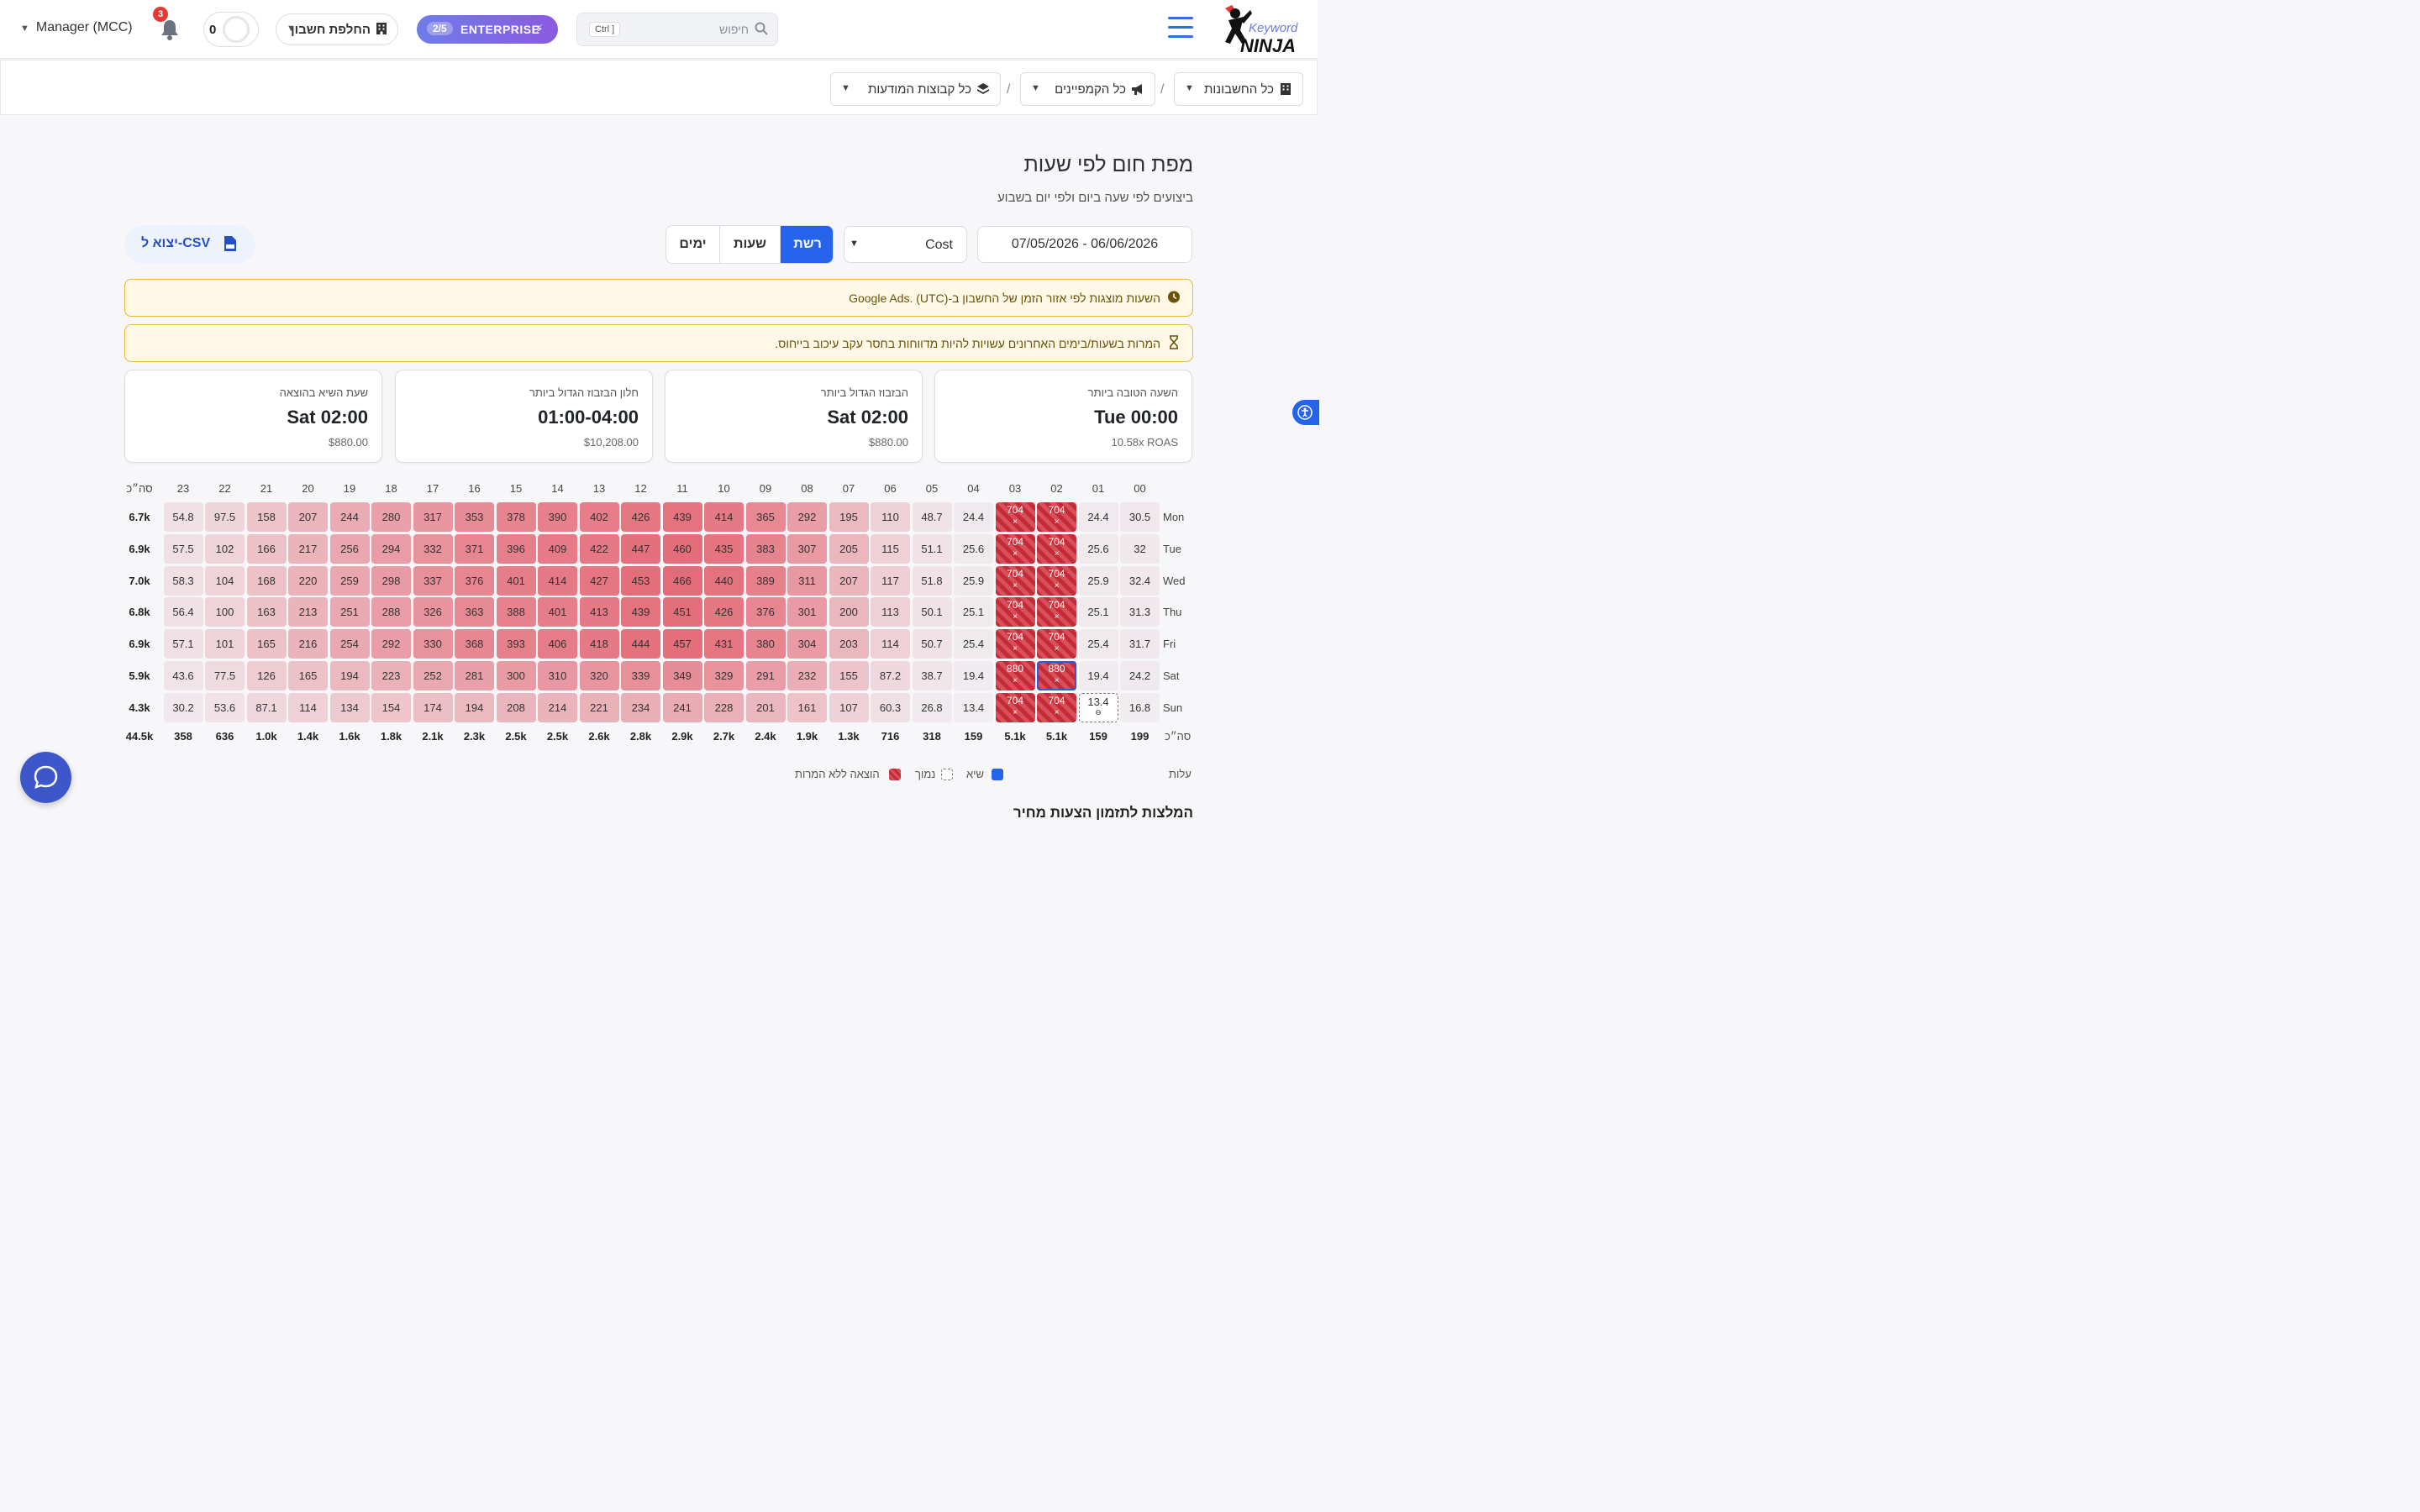  What do you see at coordinates (225, 612) in the screenshot?
I see `heatmap-cell: 100` at bounding box center [225, 612].